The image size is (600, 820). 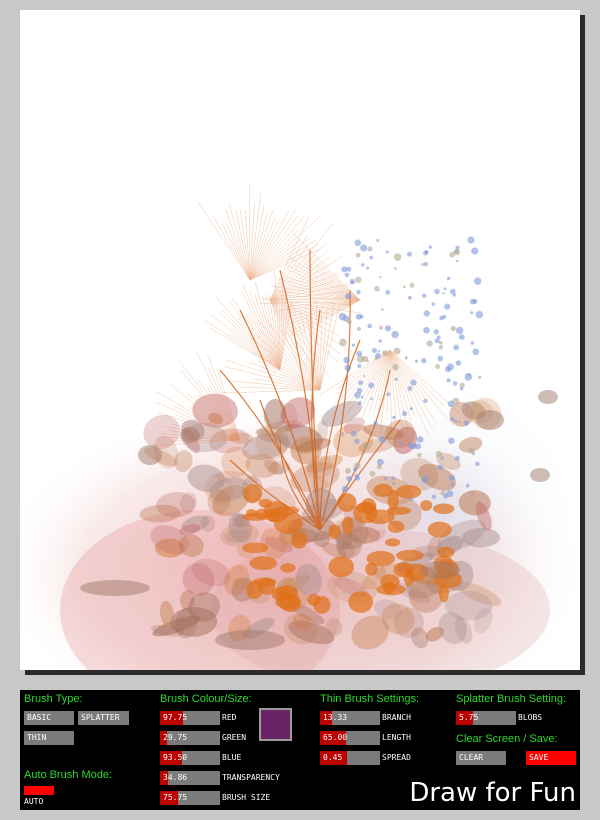 What do you see at coordinates (190, 778) in the screenshot?
I see `slider-transparency: 34.86` at bounding box center [190, 778].